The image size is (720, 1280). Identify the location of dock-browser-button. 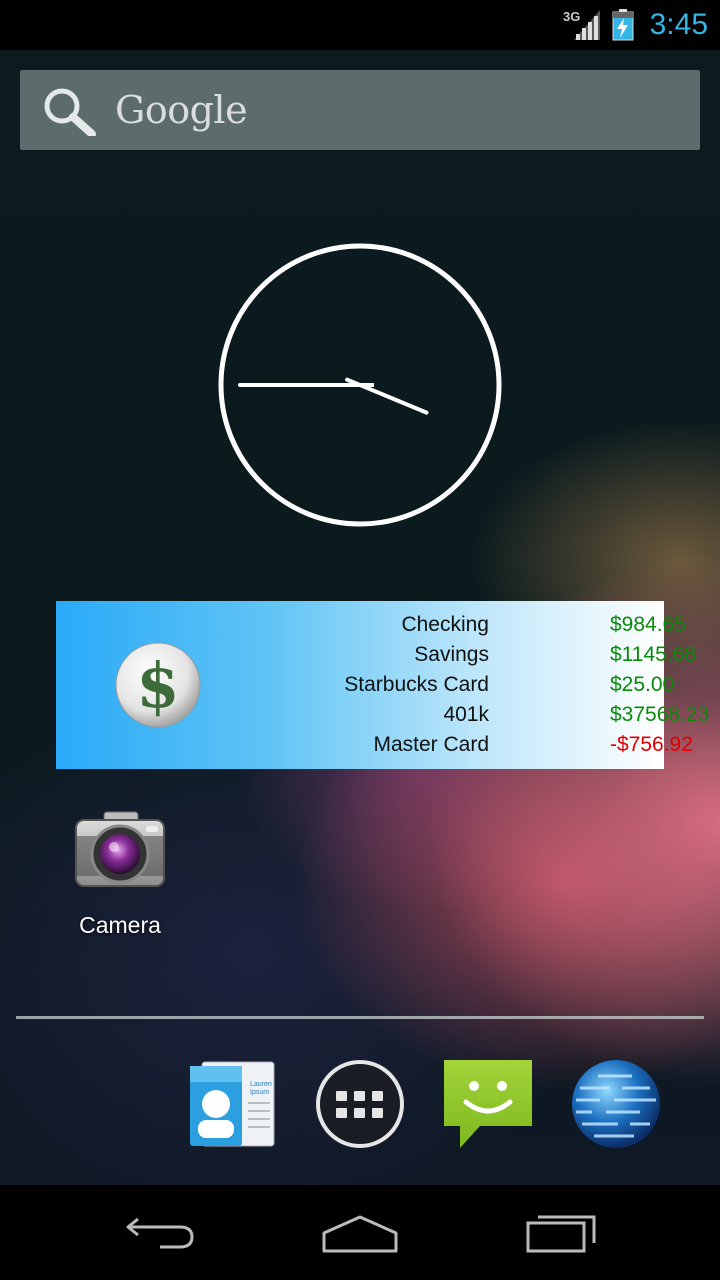
(616, 1104).